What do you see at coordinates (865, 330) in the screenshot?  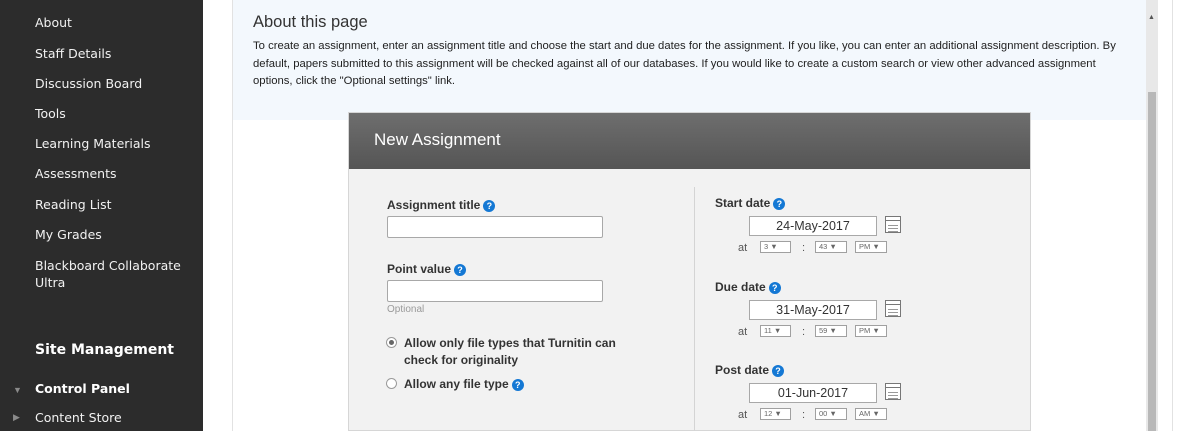 I see `due-ampm-value: PM` at bounding box center [865, 330].